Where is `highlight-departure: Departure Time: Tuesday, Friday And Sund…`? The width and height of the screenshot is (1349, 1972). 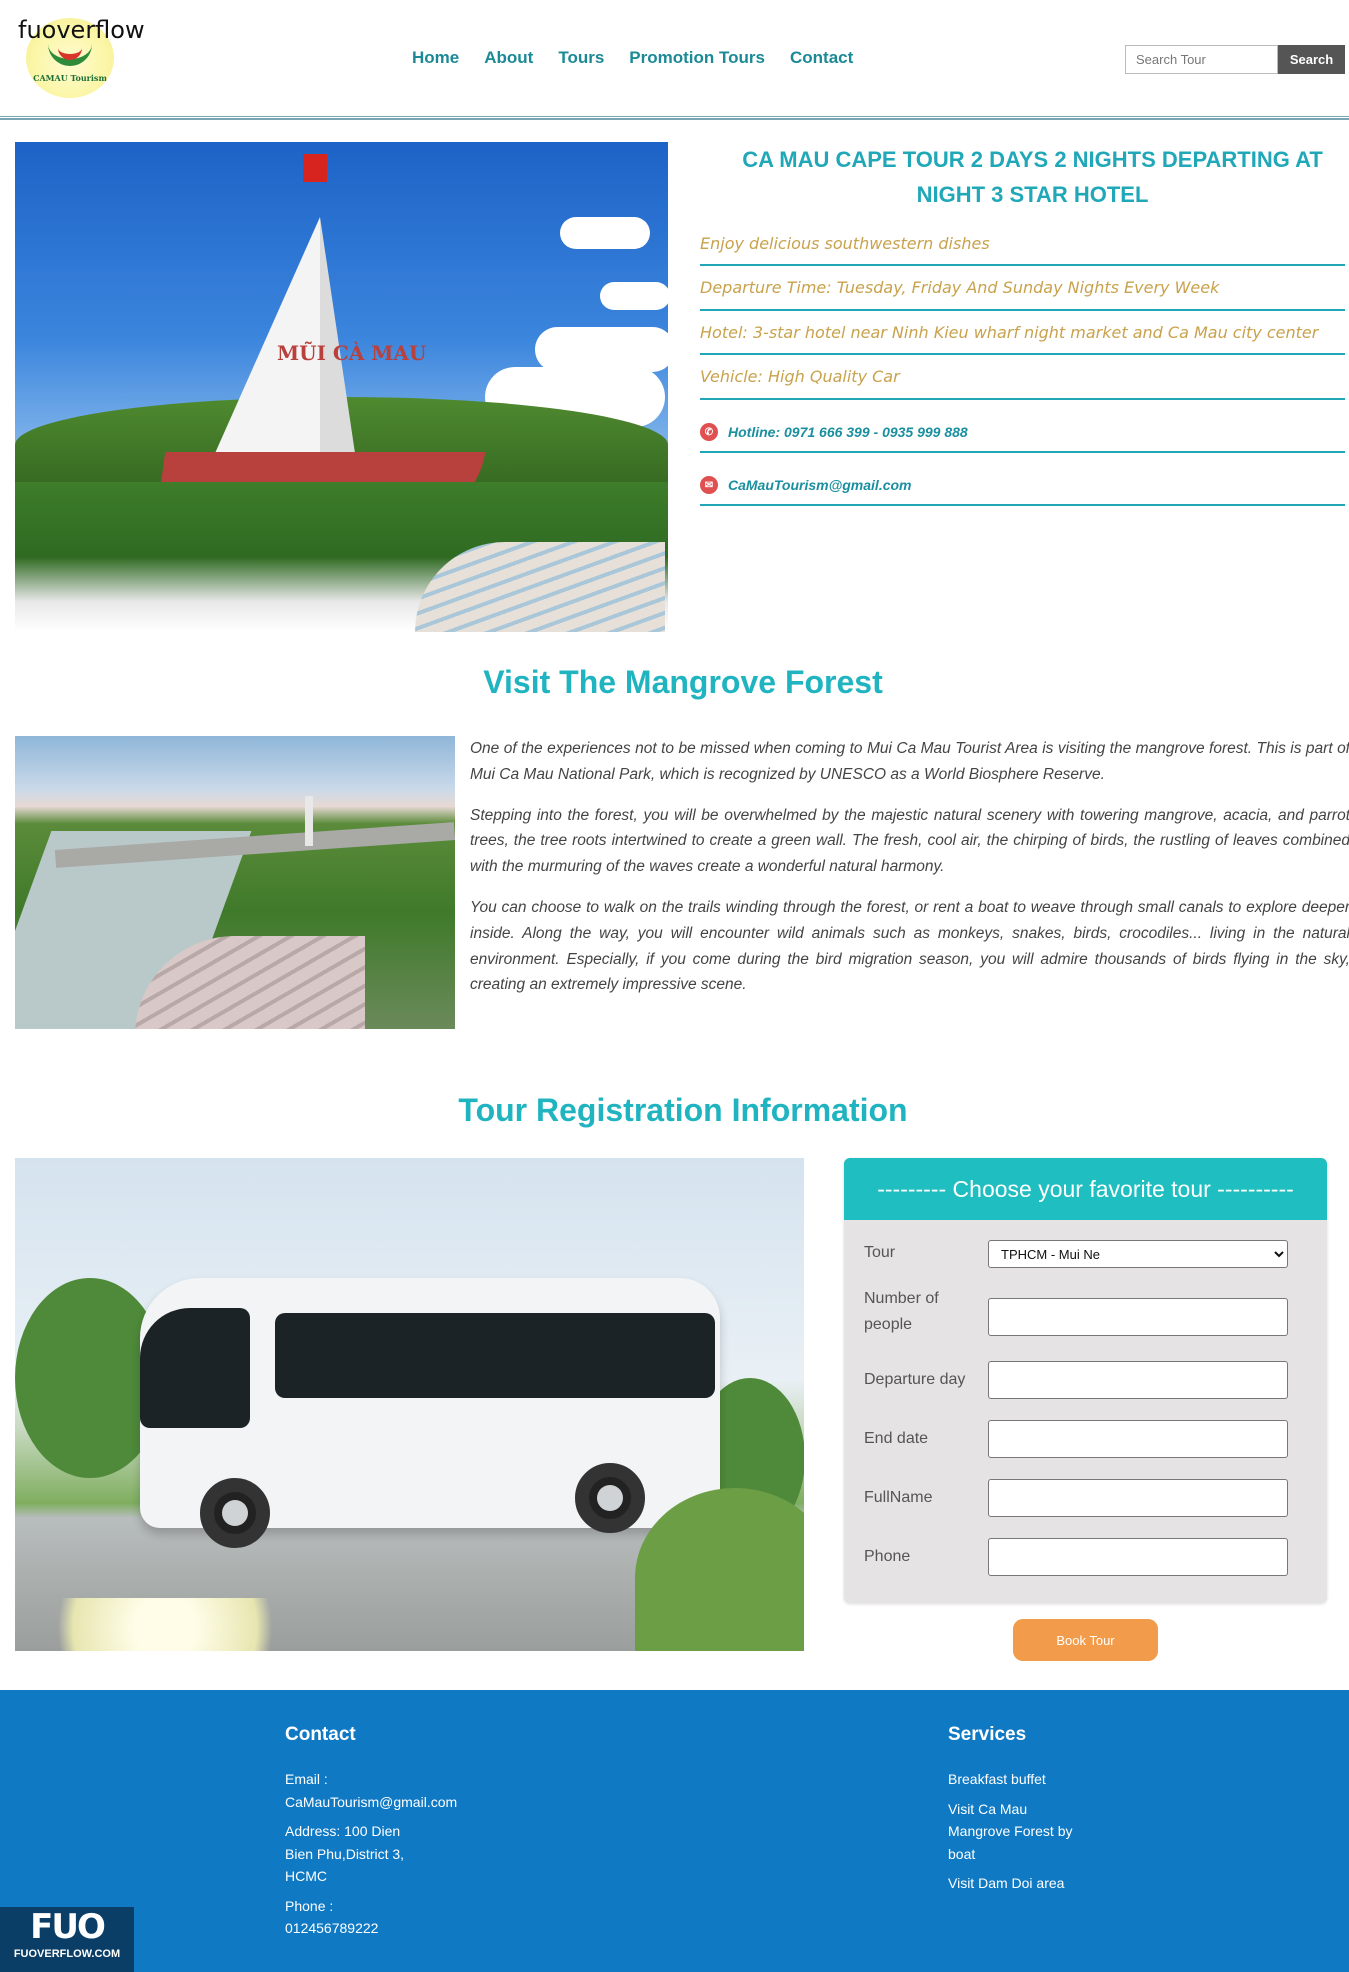 highlight-departure: Departure Time: Tuesday, Friday And Sund… is located at coordinates (1022, 288).